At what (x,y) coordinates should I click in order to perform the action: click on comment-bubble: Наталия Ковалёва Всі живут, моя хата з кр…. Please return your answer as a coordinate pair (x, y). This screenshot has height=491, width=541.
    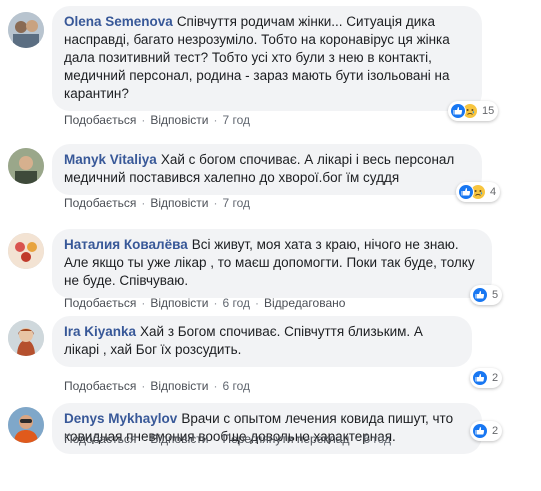
    Looking at the image, I should click on (272, 263).